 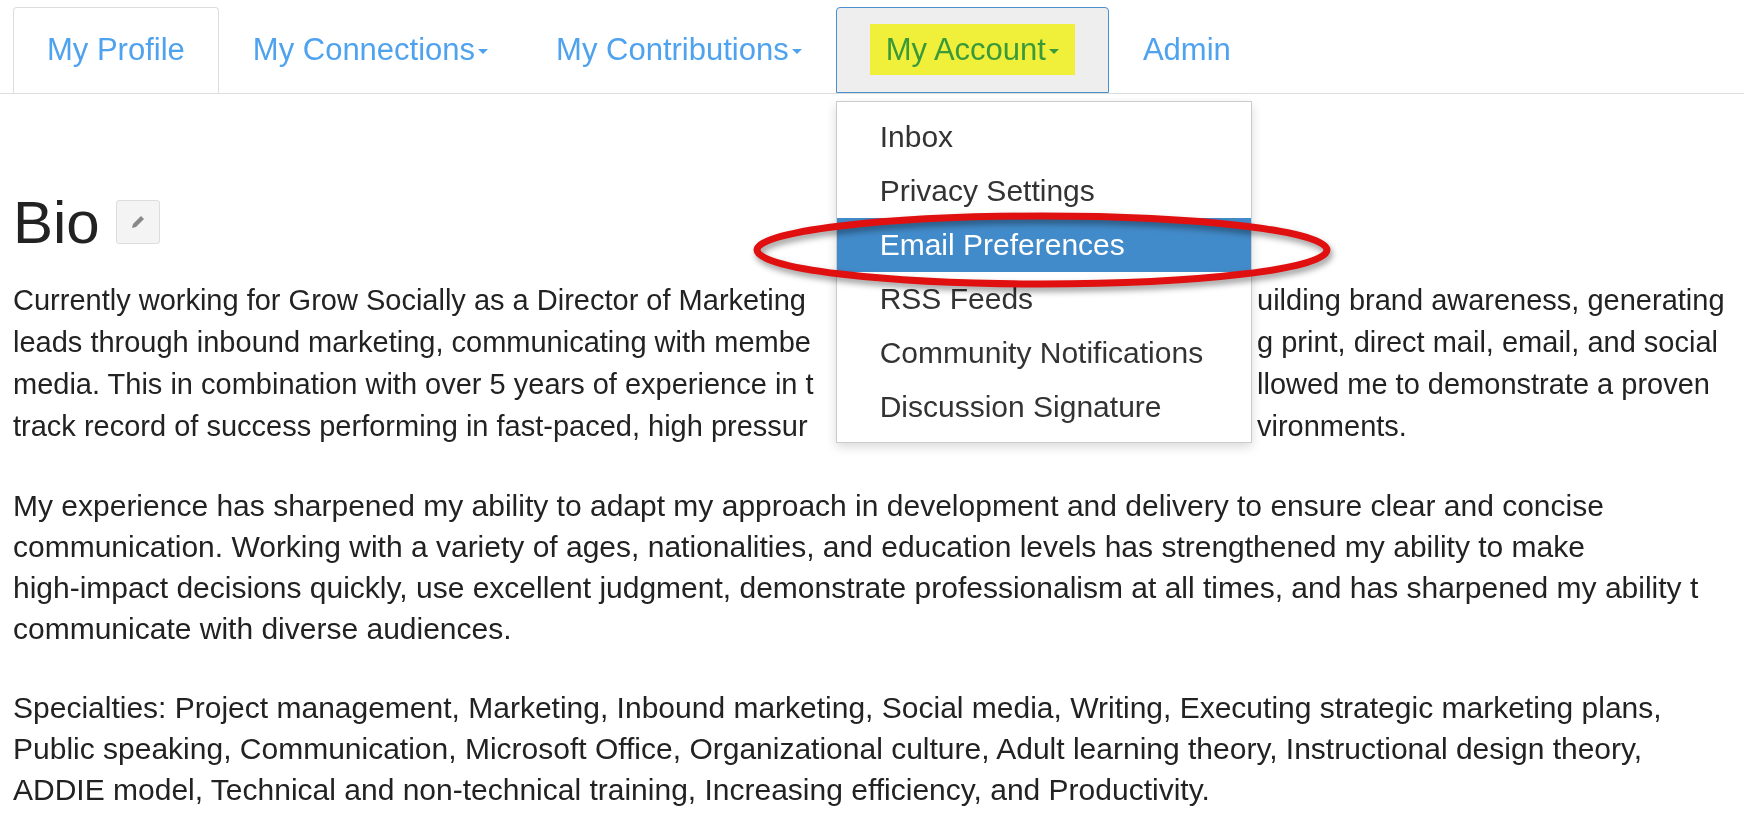 I want to click on bio-text: vironments., so click(x=1332, y=426).